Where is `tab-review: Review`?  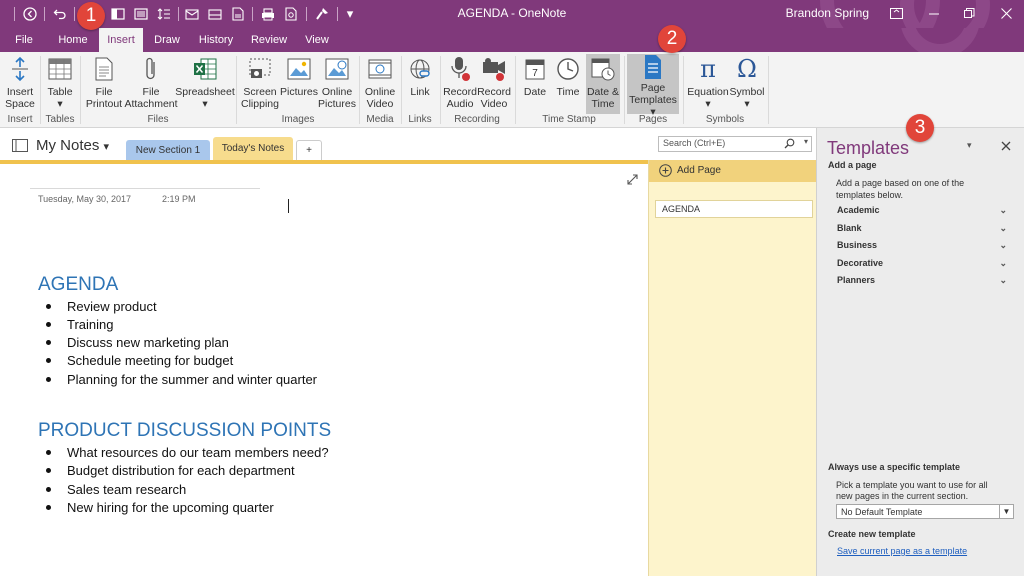
tab-review: Review is located at coordinates (269, 40).